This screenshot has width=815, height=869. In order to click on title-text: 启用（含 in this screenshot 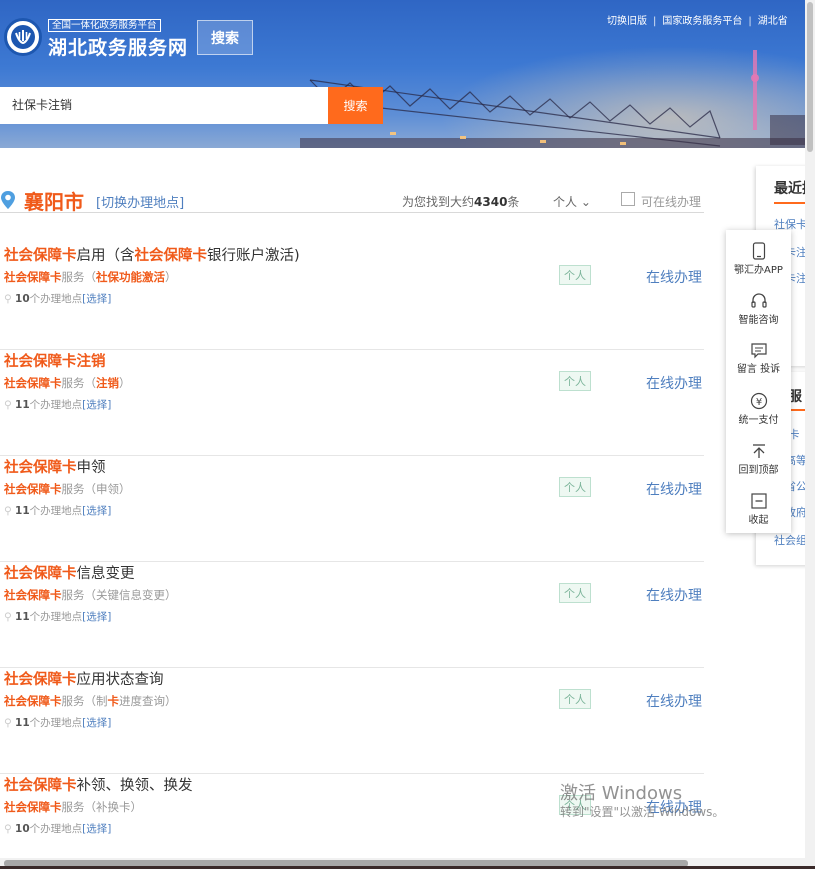, I will do `click(105, 256)`.